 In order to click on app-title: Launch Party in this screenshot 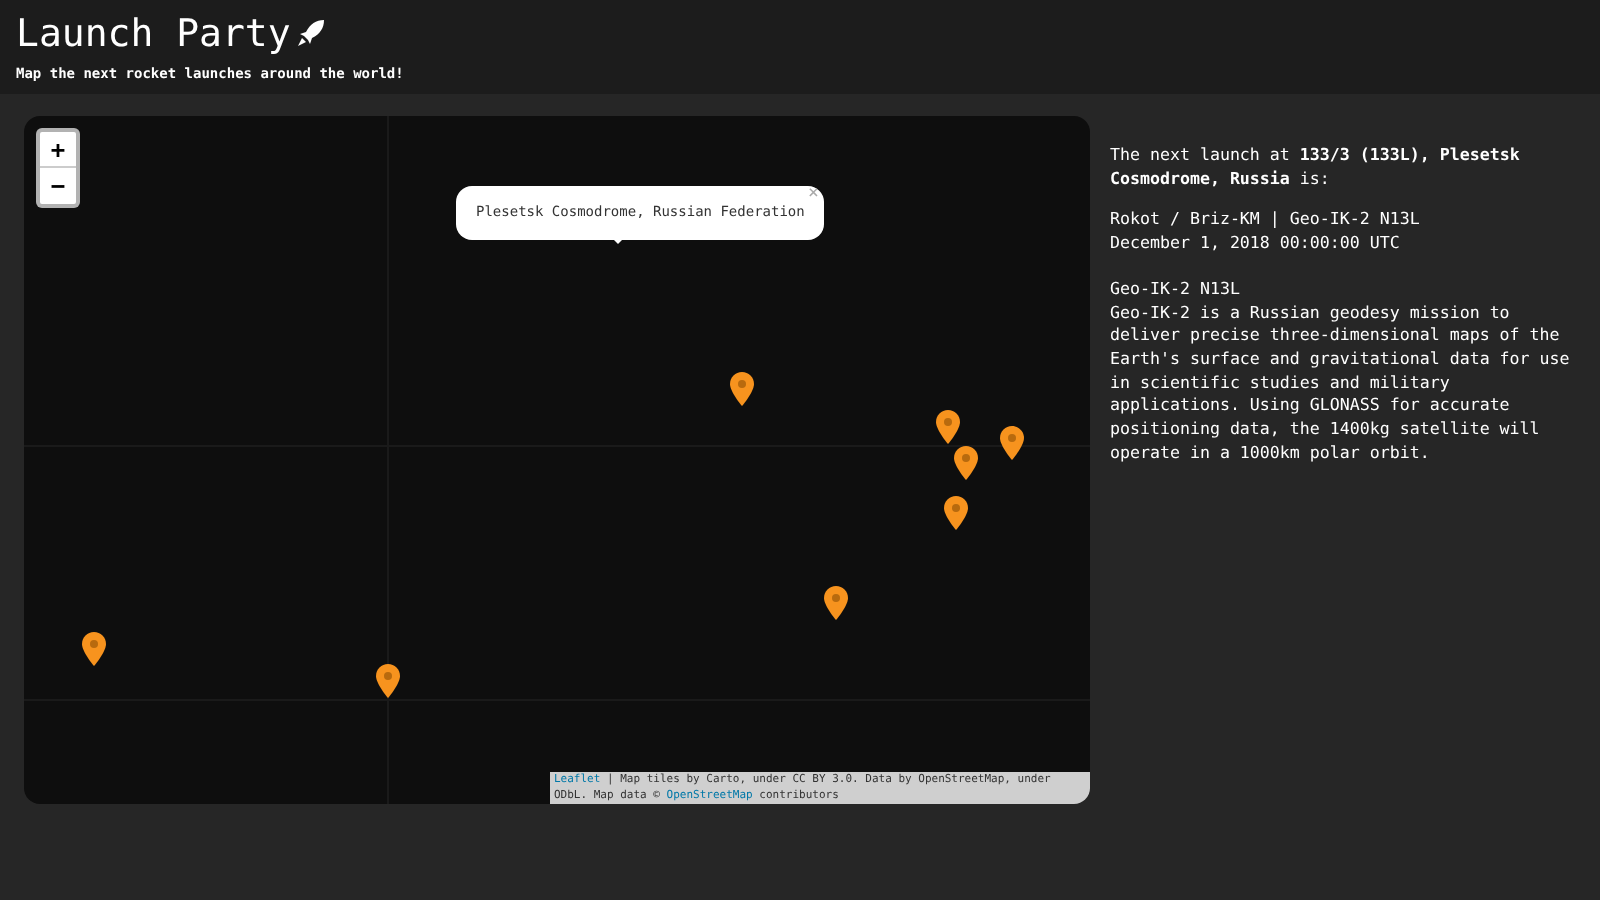, I will do `click(153, 34)`.